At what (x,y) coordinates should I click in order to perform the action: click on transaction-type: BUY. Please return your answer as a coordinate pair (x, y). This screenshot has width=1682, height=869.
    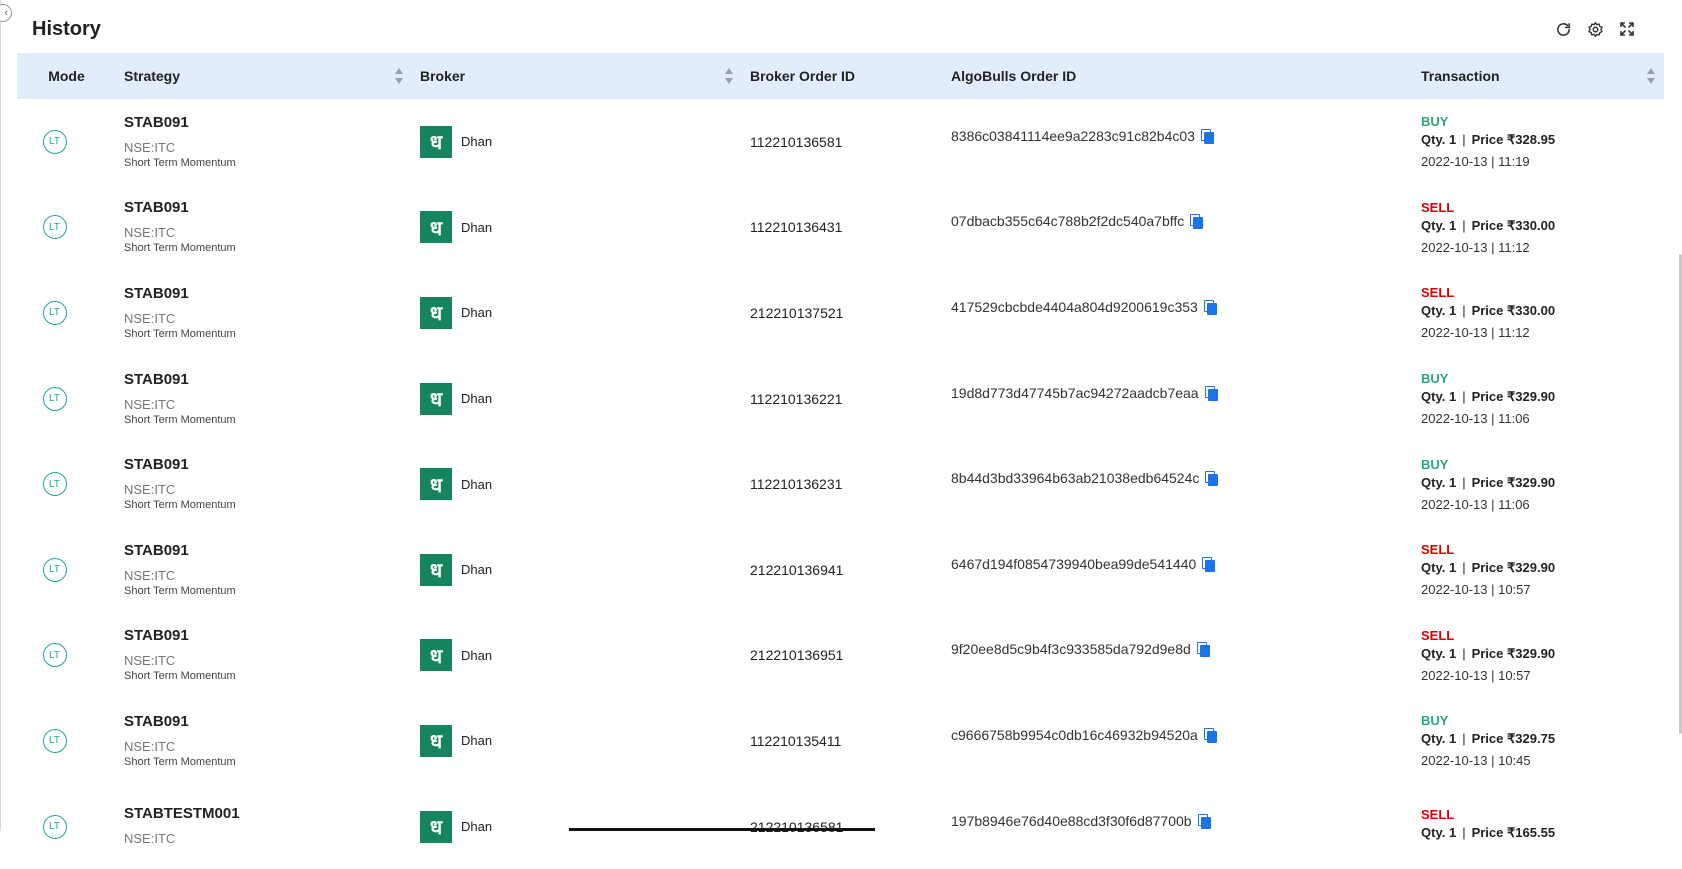
    Looking at the image, I should click on (1435, 379).